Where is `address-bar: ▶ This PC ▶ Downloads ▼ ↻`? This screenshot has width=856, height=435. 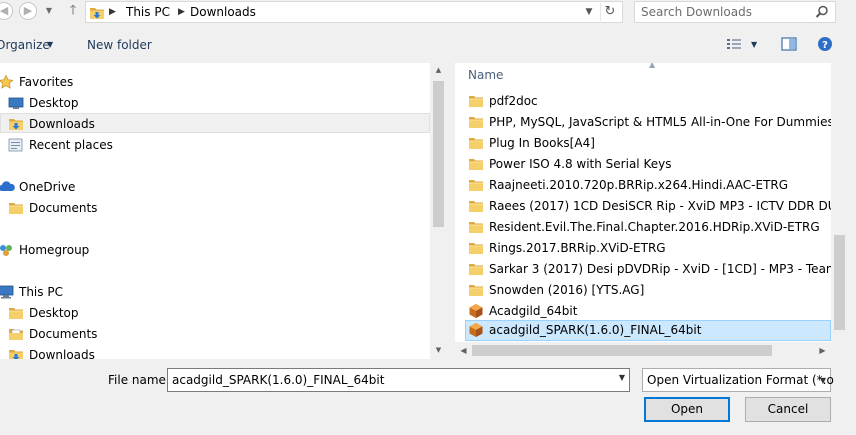 address-bar: ▶ This PC ▶ Downloads ▼ ↻ is located at coordinates (354, 12).